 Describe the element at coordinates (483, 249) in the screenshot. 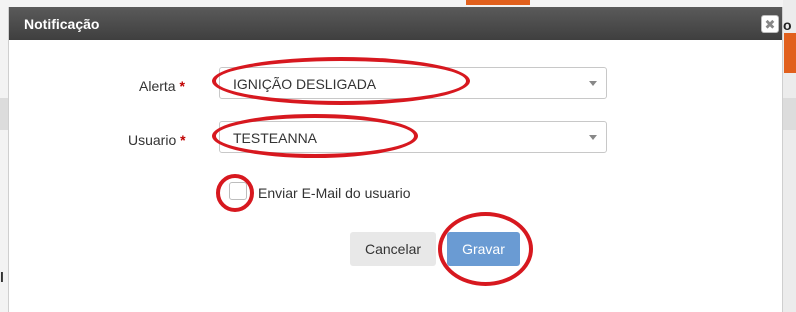

I see `save-button: Gravar` at that location.